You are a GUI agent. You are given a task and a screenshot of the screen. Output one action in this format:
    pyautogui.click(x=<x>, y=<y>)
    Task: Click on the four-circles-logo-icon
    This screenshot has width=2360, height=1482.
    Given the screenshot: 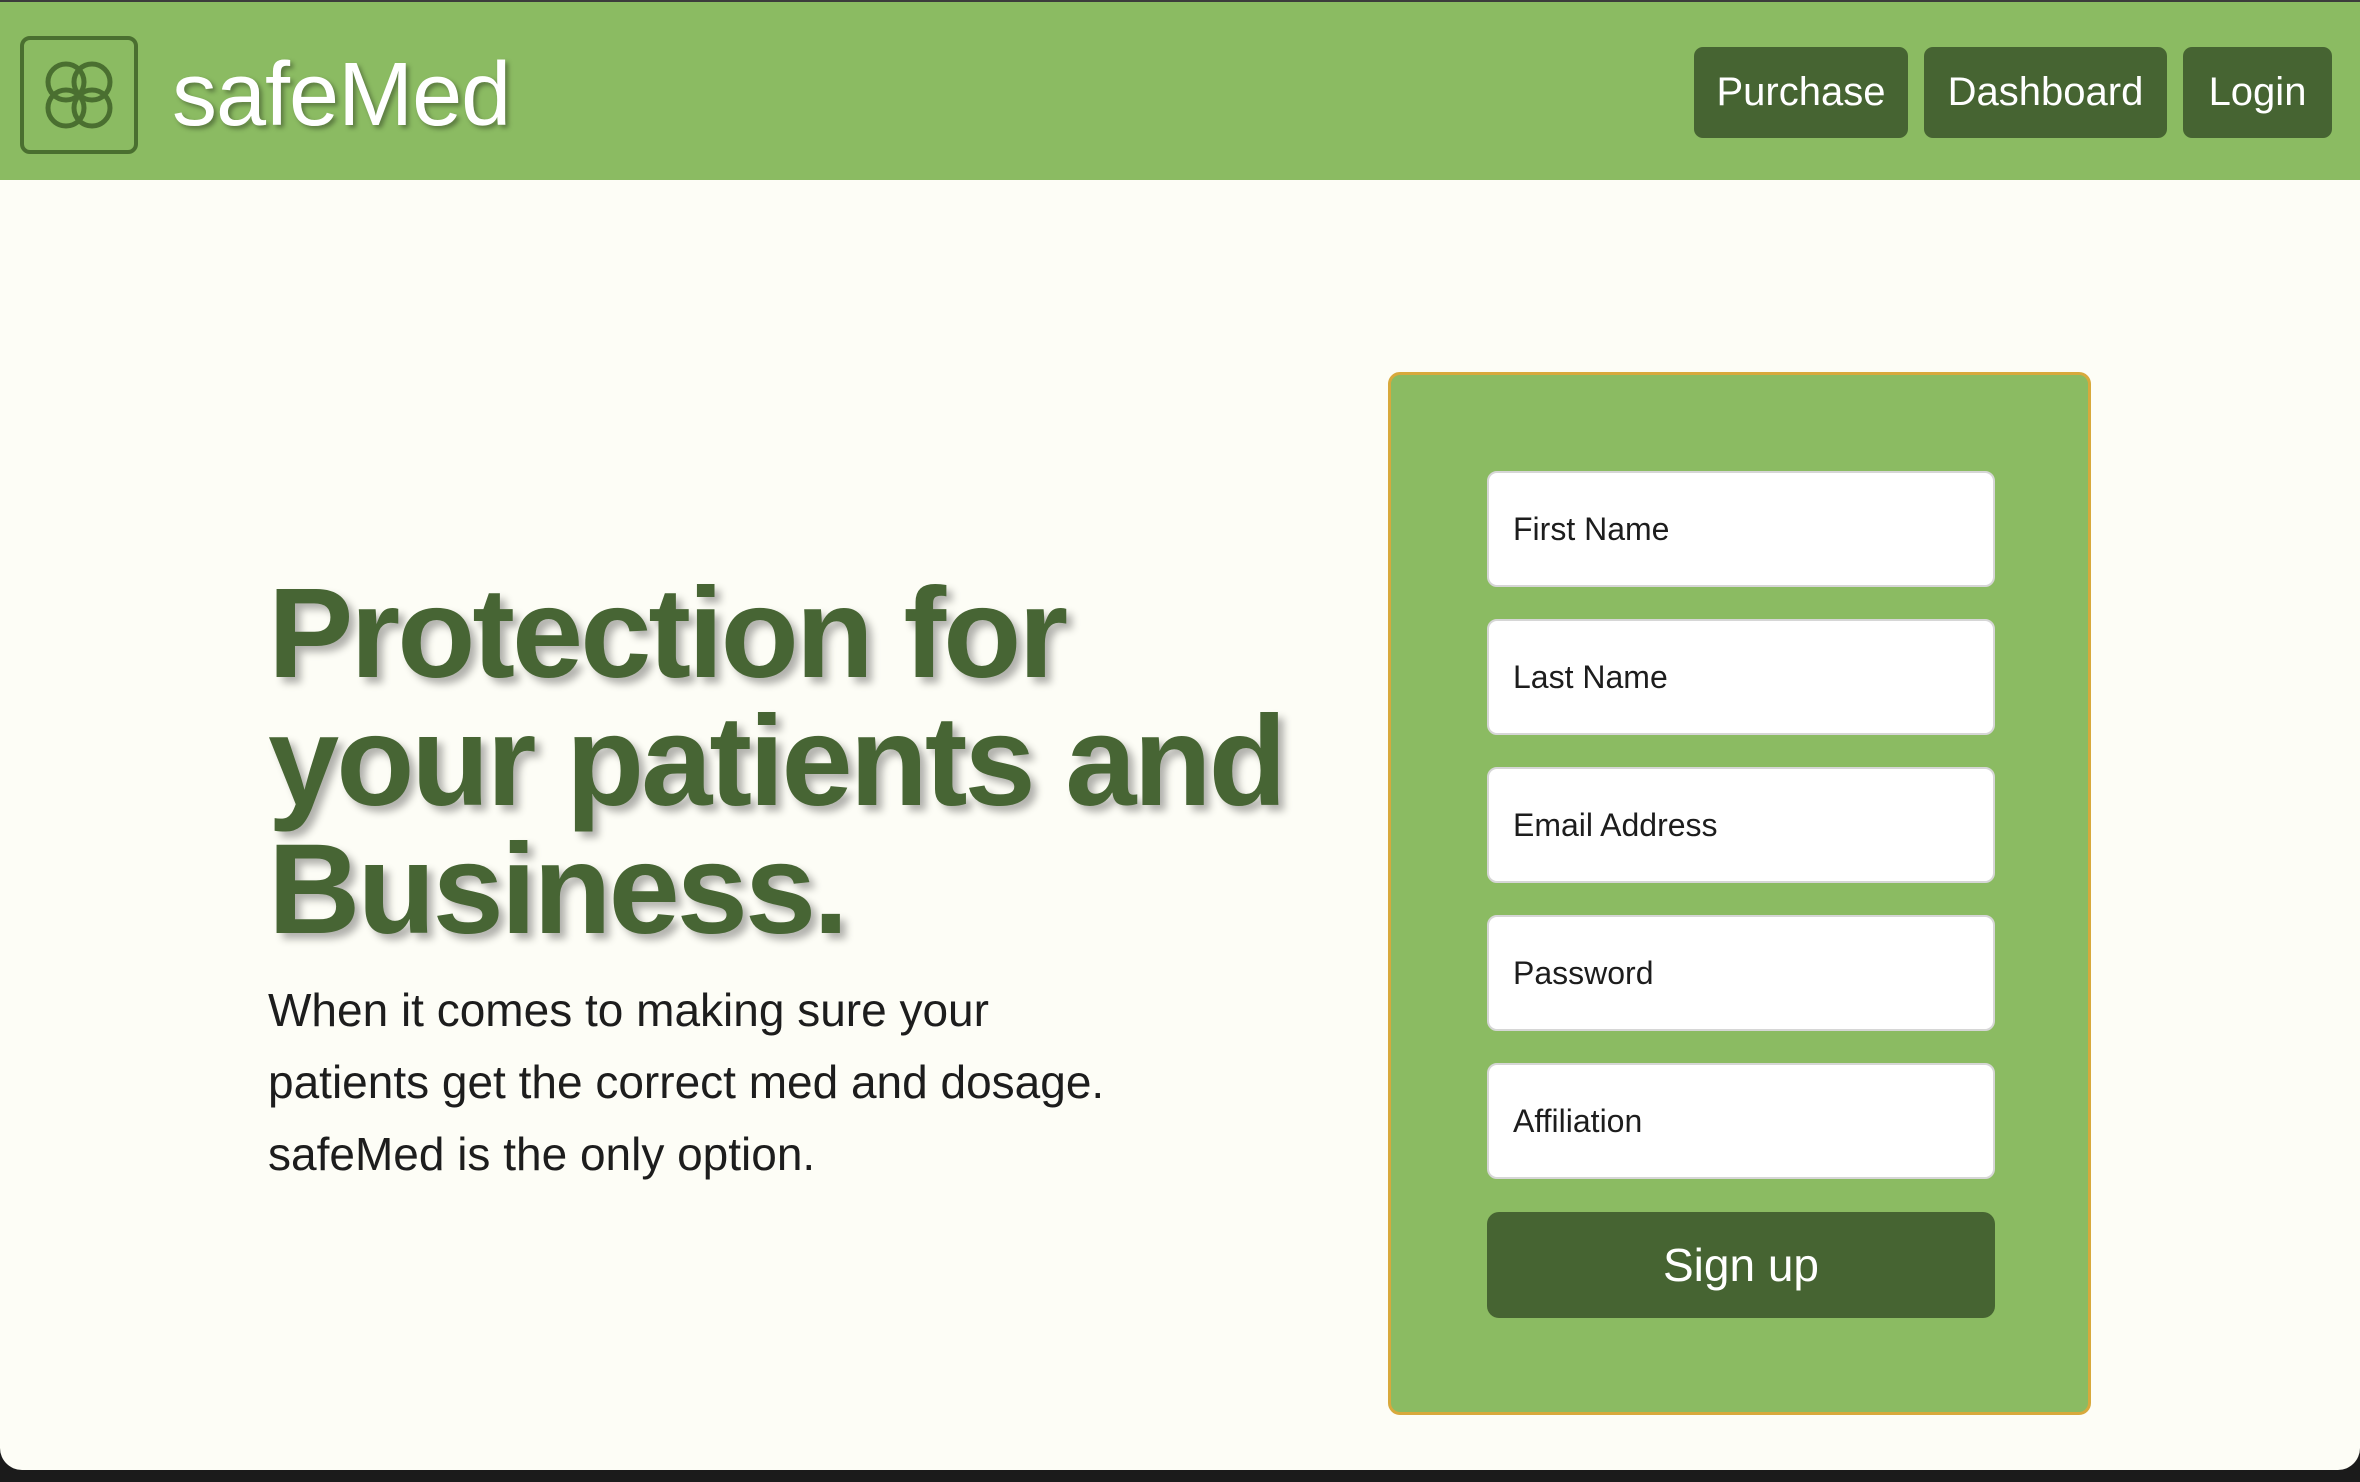 What is the action you would take?
    pyautogui.click(x=79, y=95)
    